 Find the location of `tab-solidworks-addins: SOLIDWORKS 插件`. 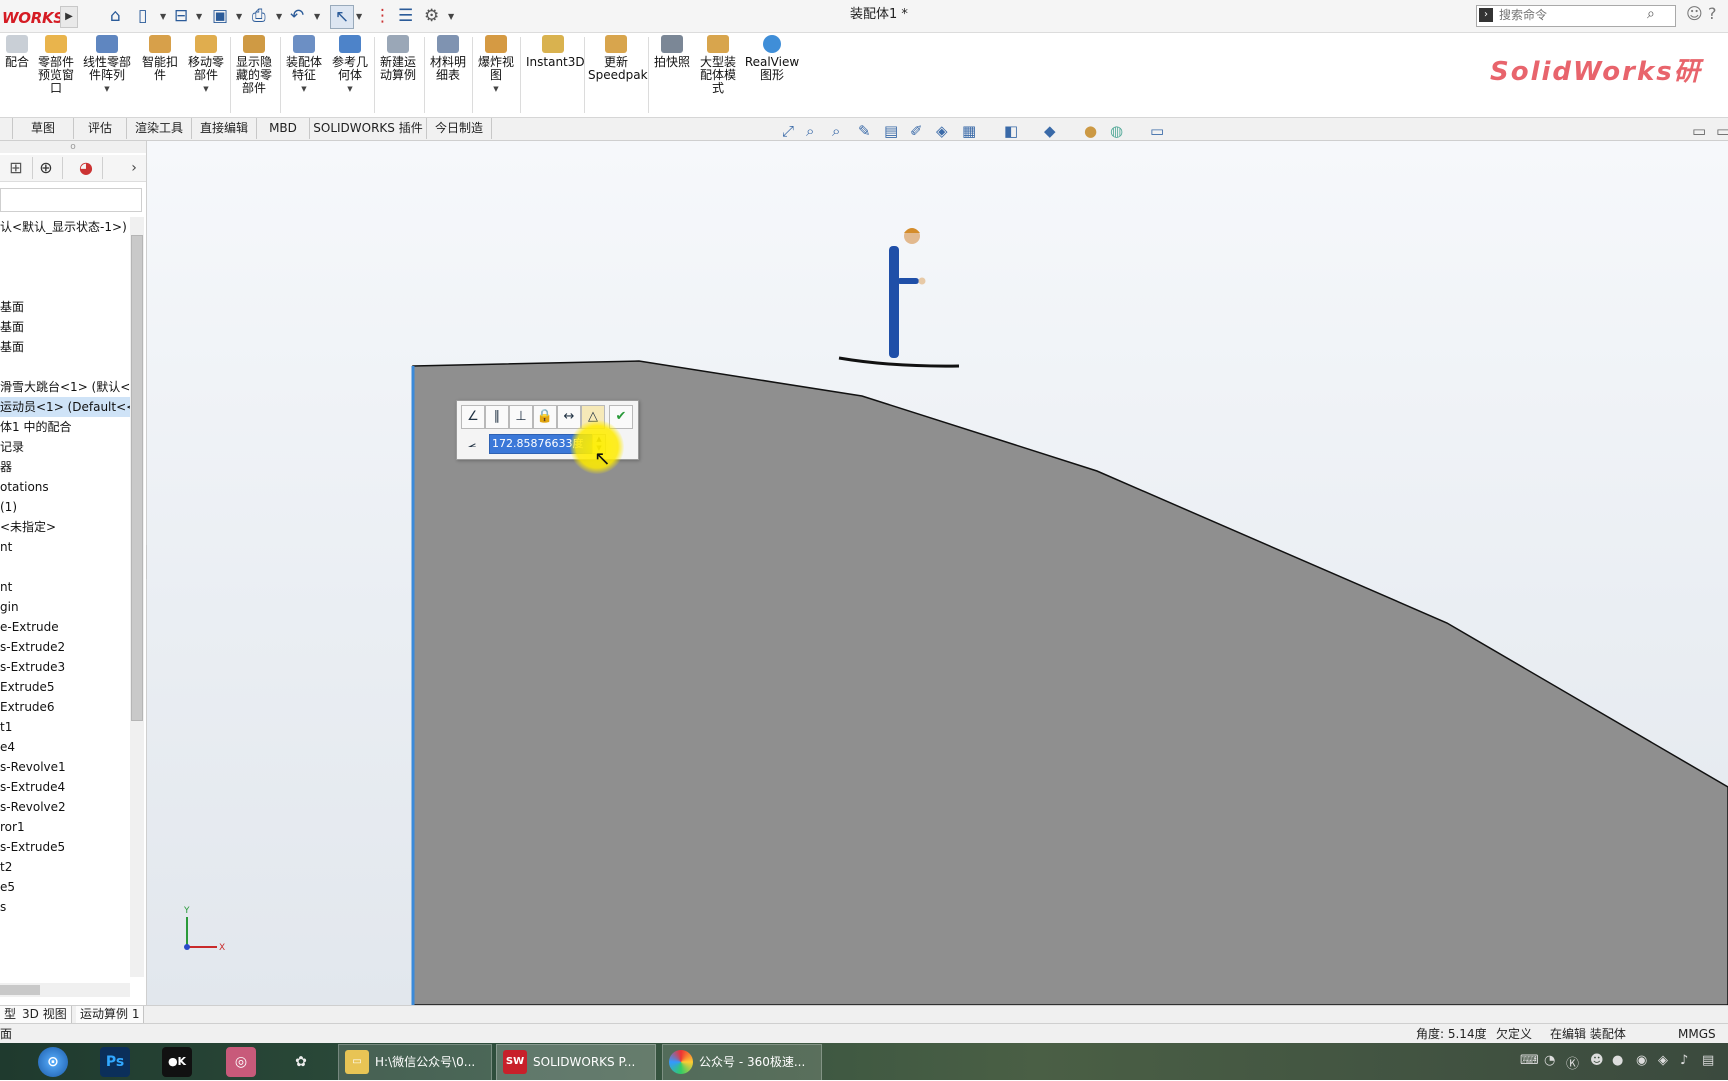

tab-solidworks-addins: SOLIDWORKS 插件 is located at coordinates (368, 128).